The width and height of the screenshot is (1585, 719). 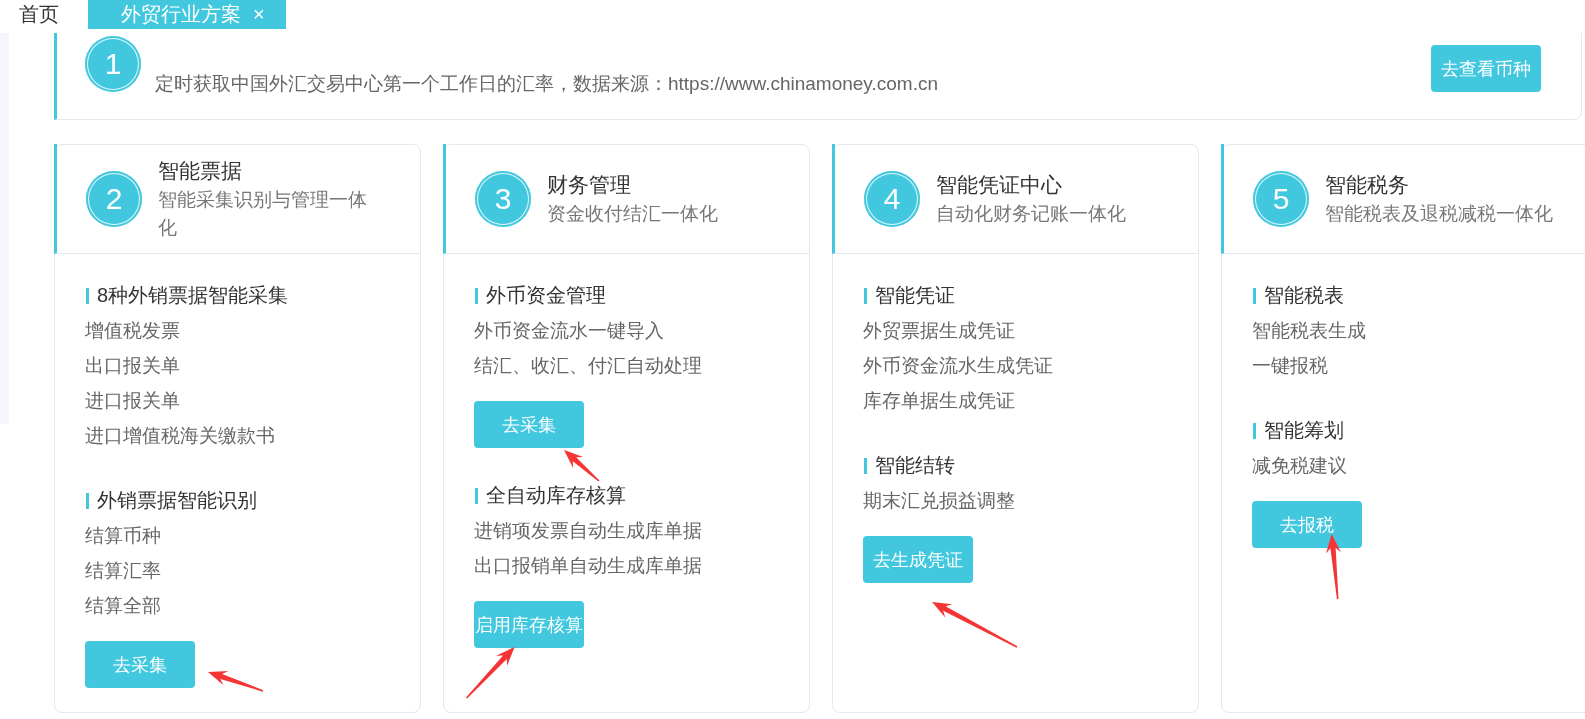 I want to click on card-subtitle: 智能采集识别与管理一体化, so click(x=263, y=213).